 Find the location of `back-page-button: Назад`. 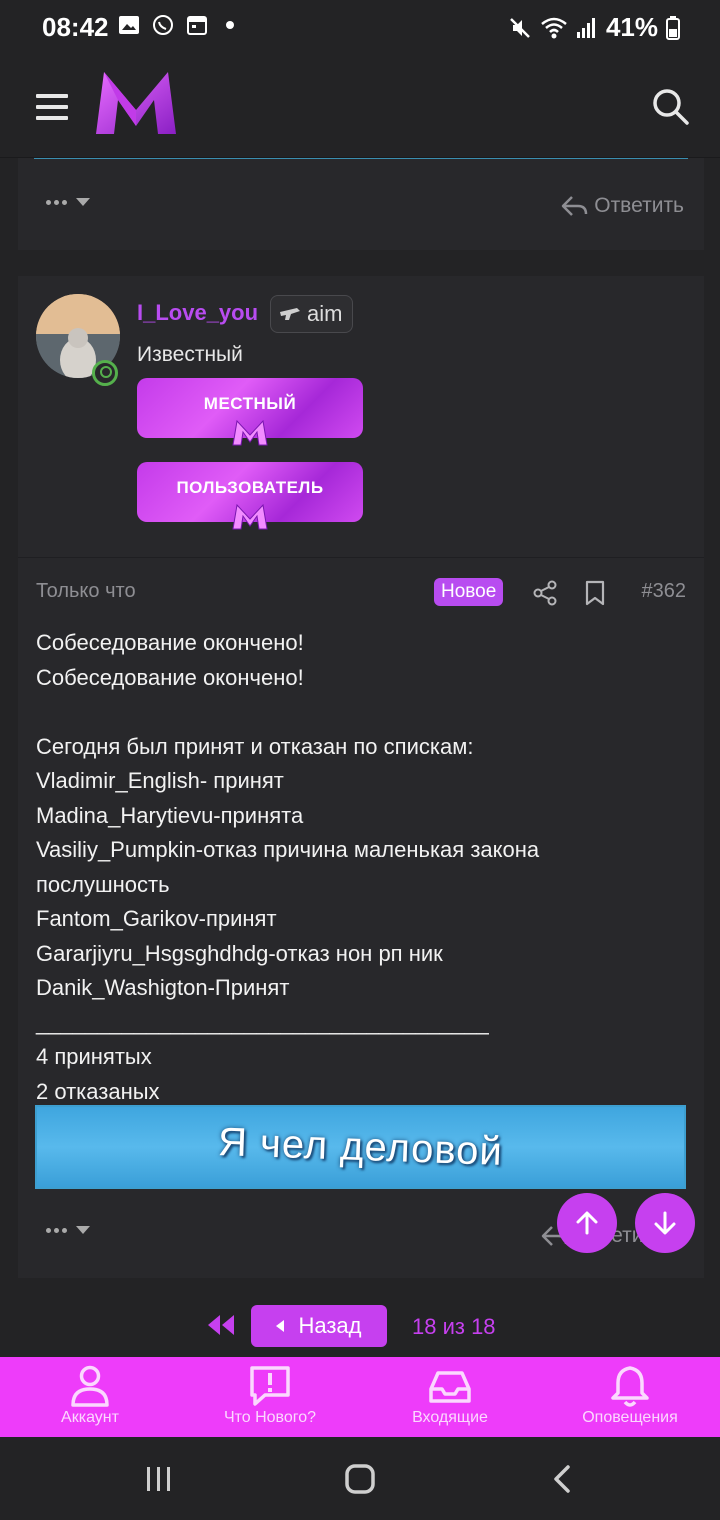

back-page-button: Назад is located at coordinates (319, 1326).